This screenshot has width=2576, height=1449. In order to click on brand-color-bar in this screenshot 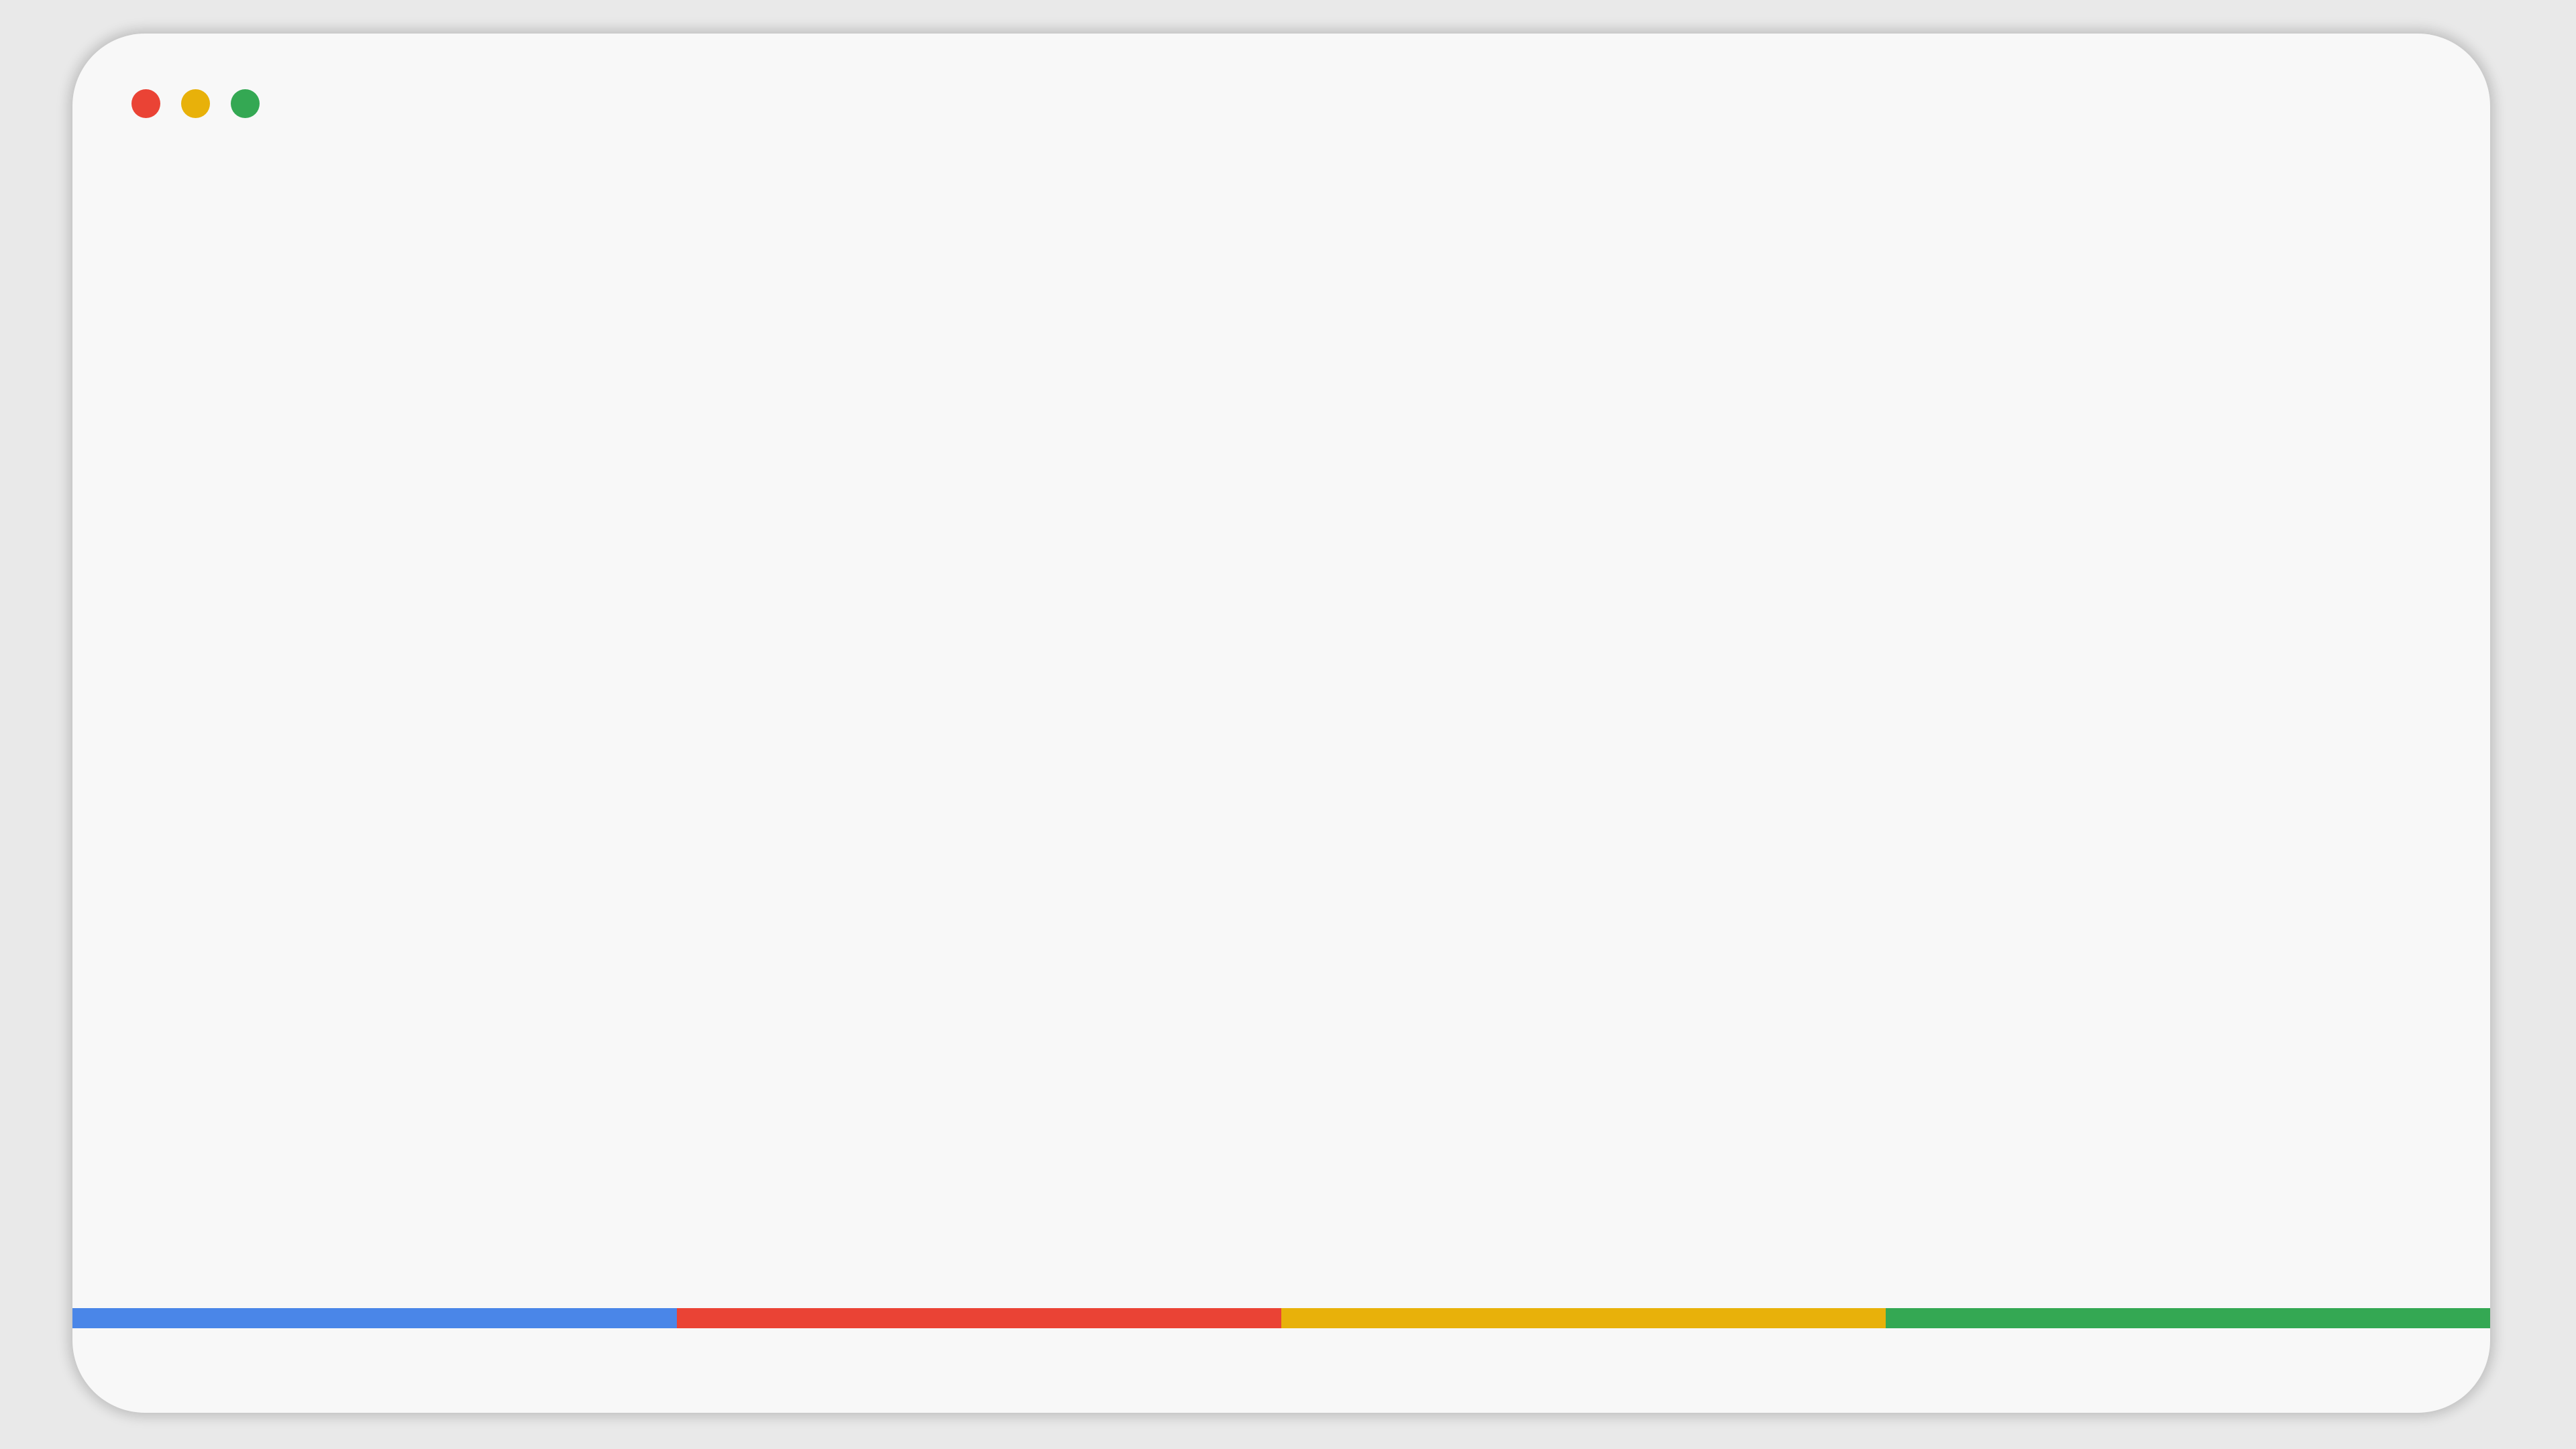, I will do `click(1281, 1318)`.